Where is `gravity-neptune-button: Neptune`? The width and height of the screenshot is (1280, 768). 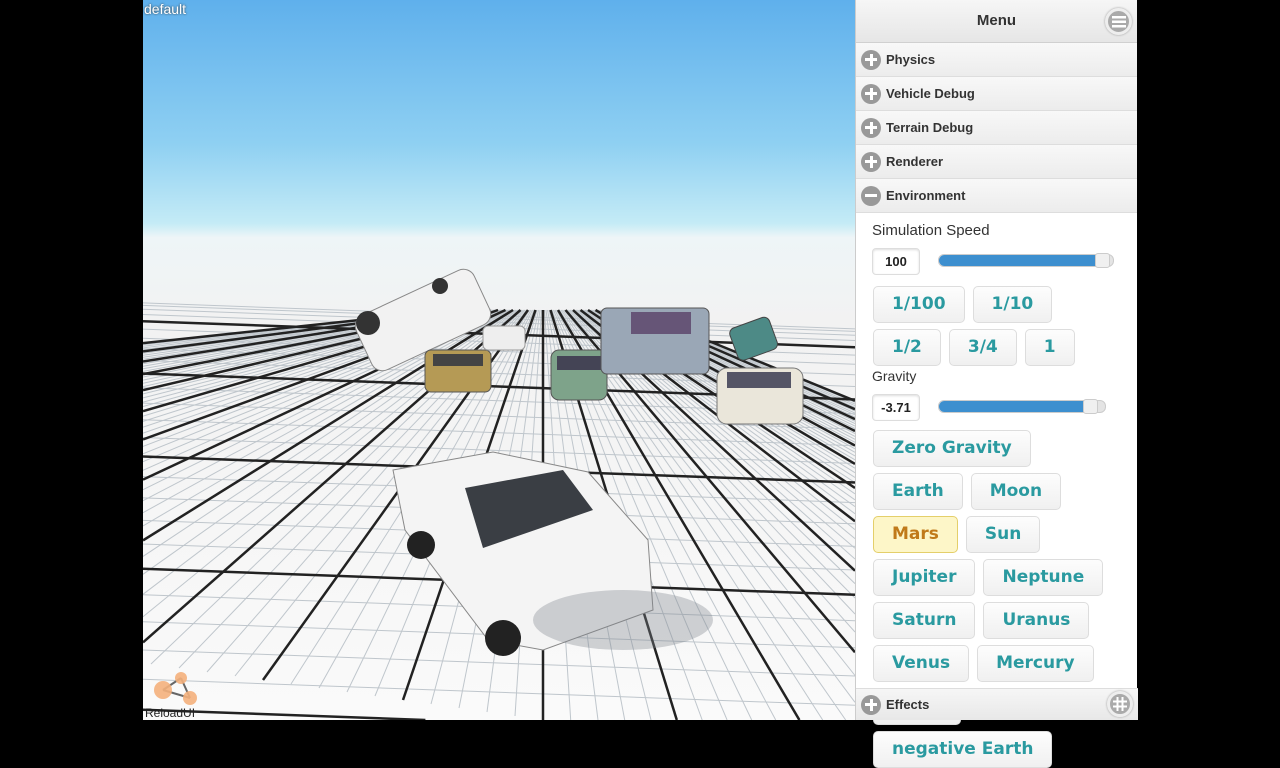
gravity-neptune-button: Neptune is located at coordinates (1043, 577).